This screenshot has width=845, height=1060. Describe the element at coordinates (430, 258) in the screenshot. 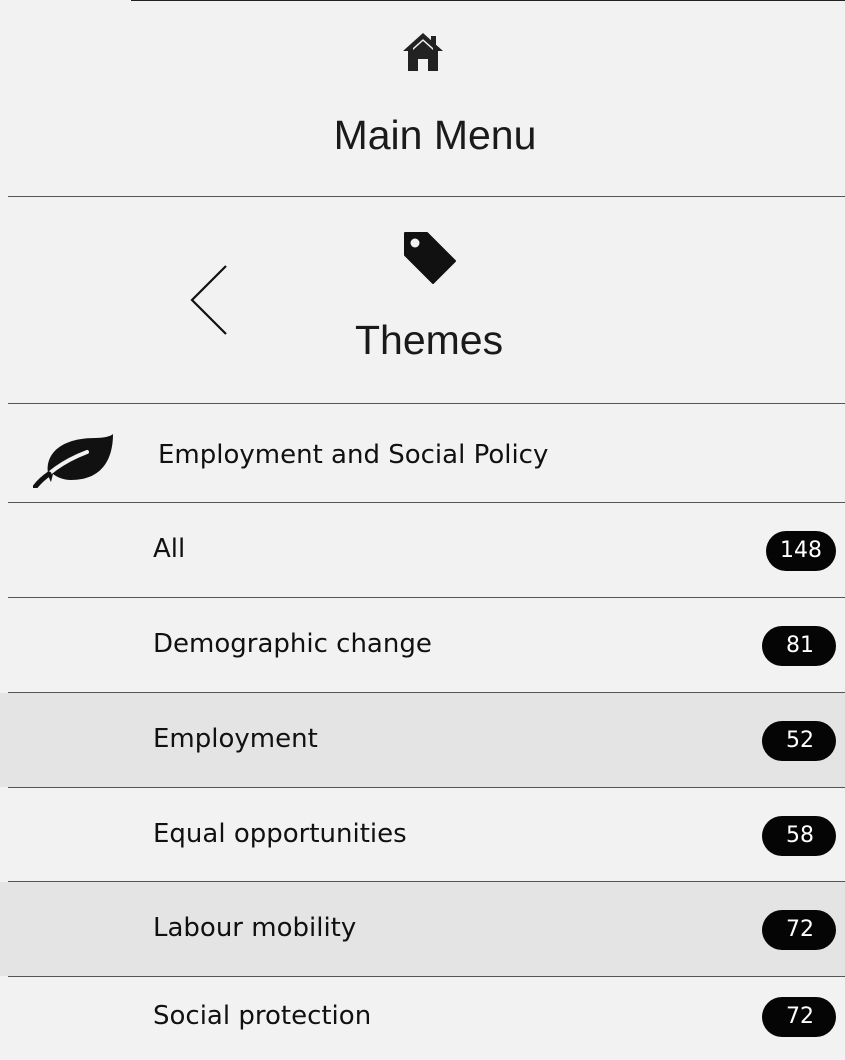

I see `tag-icon` at that location.